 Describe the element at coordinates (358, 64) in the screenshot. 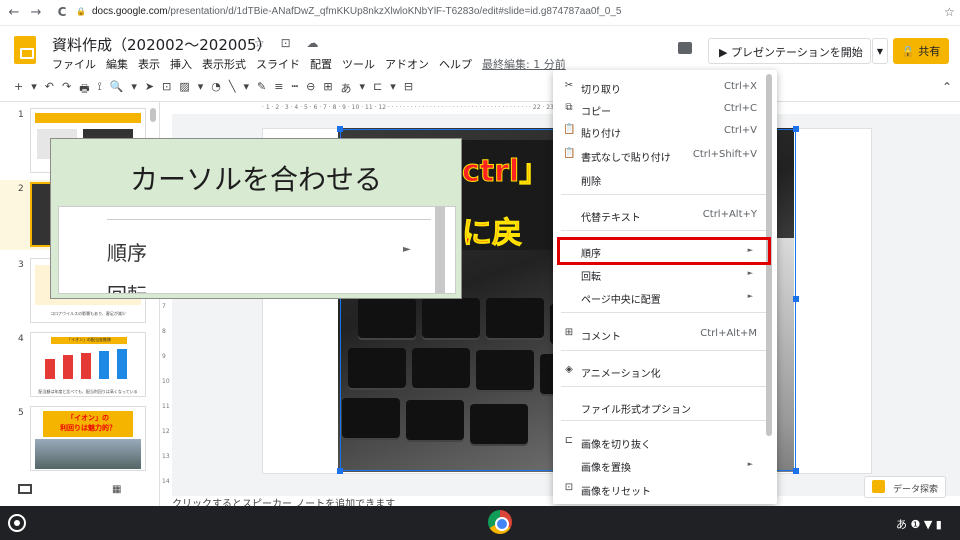

I see `menu-7: ツール` at that location.